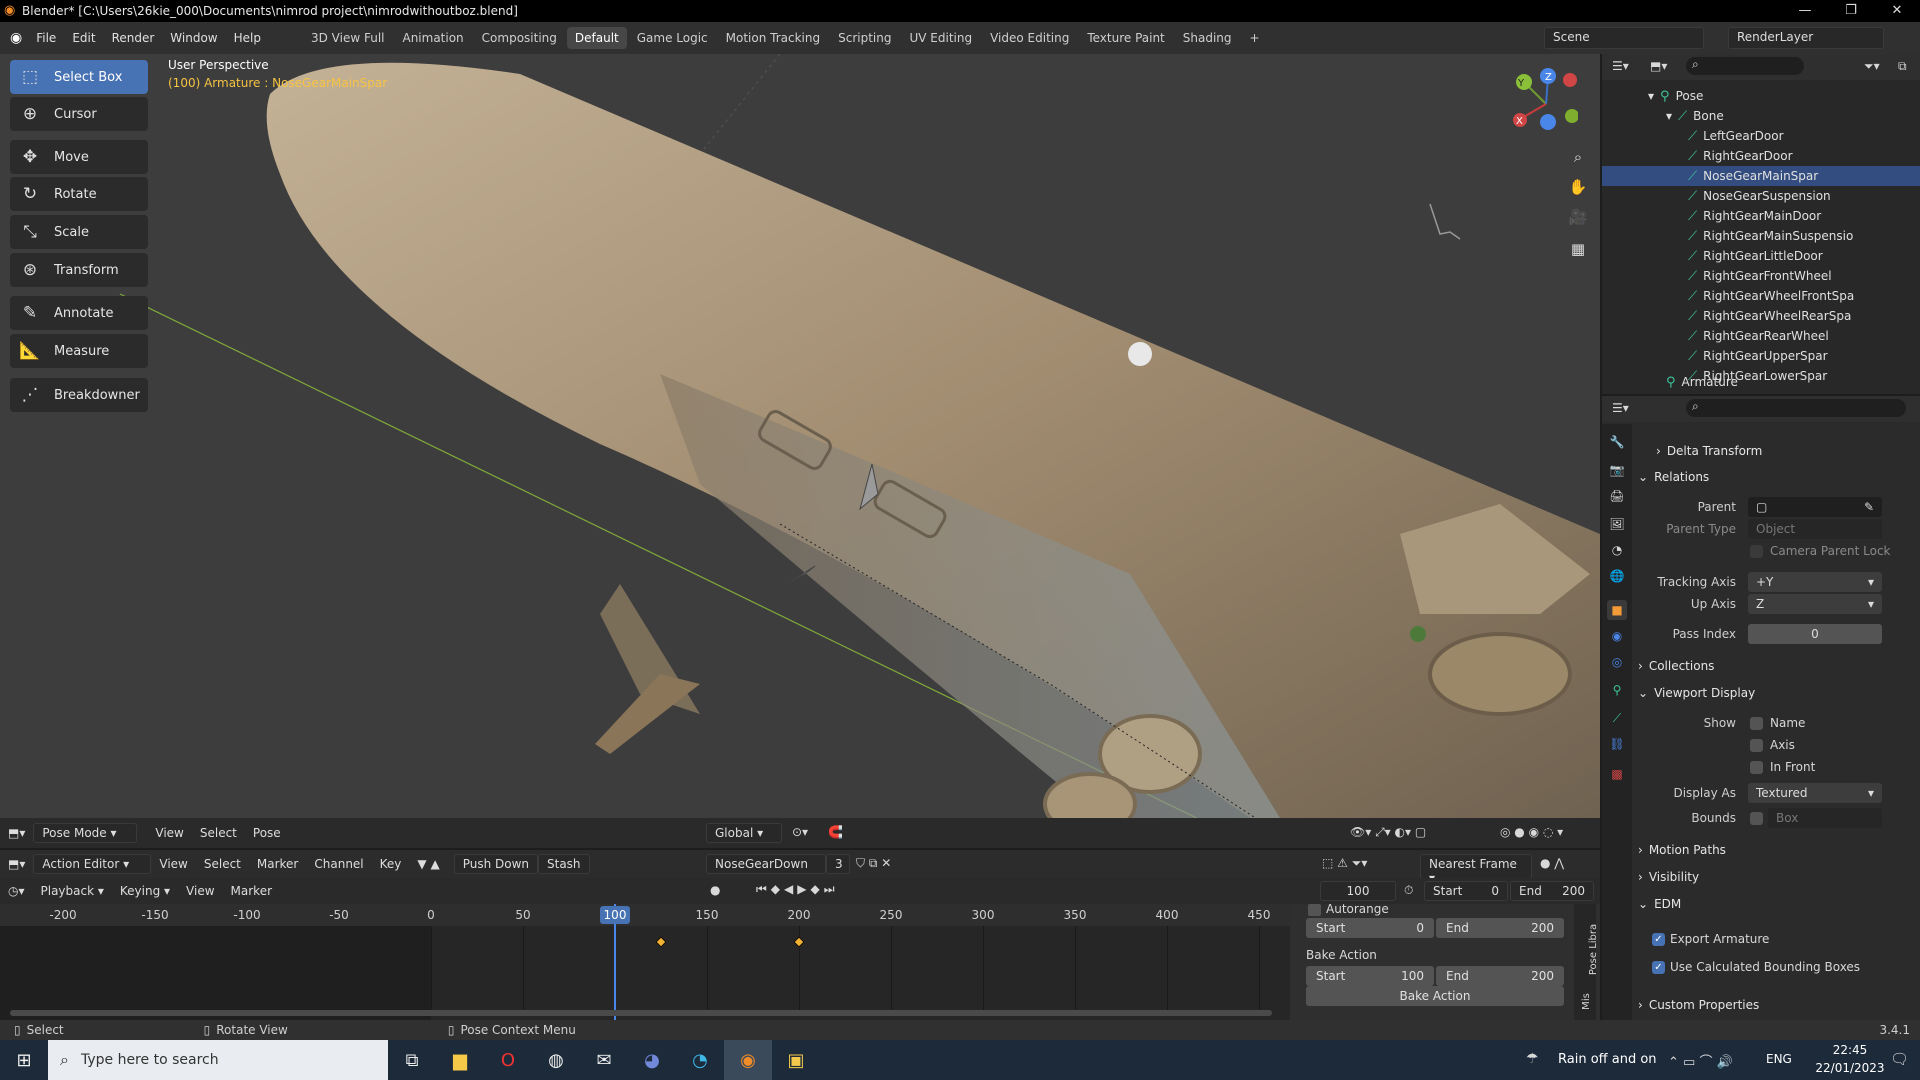 The width and height of the screenshot is (1920, 1080). Describe the element at coordinates (1815, 604) in the screenshot. I see `up-axis-selector: Z ▾` at that location.